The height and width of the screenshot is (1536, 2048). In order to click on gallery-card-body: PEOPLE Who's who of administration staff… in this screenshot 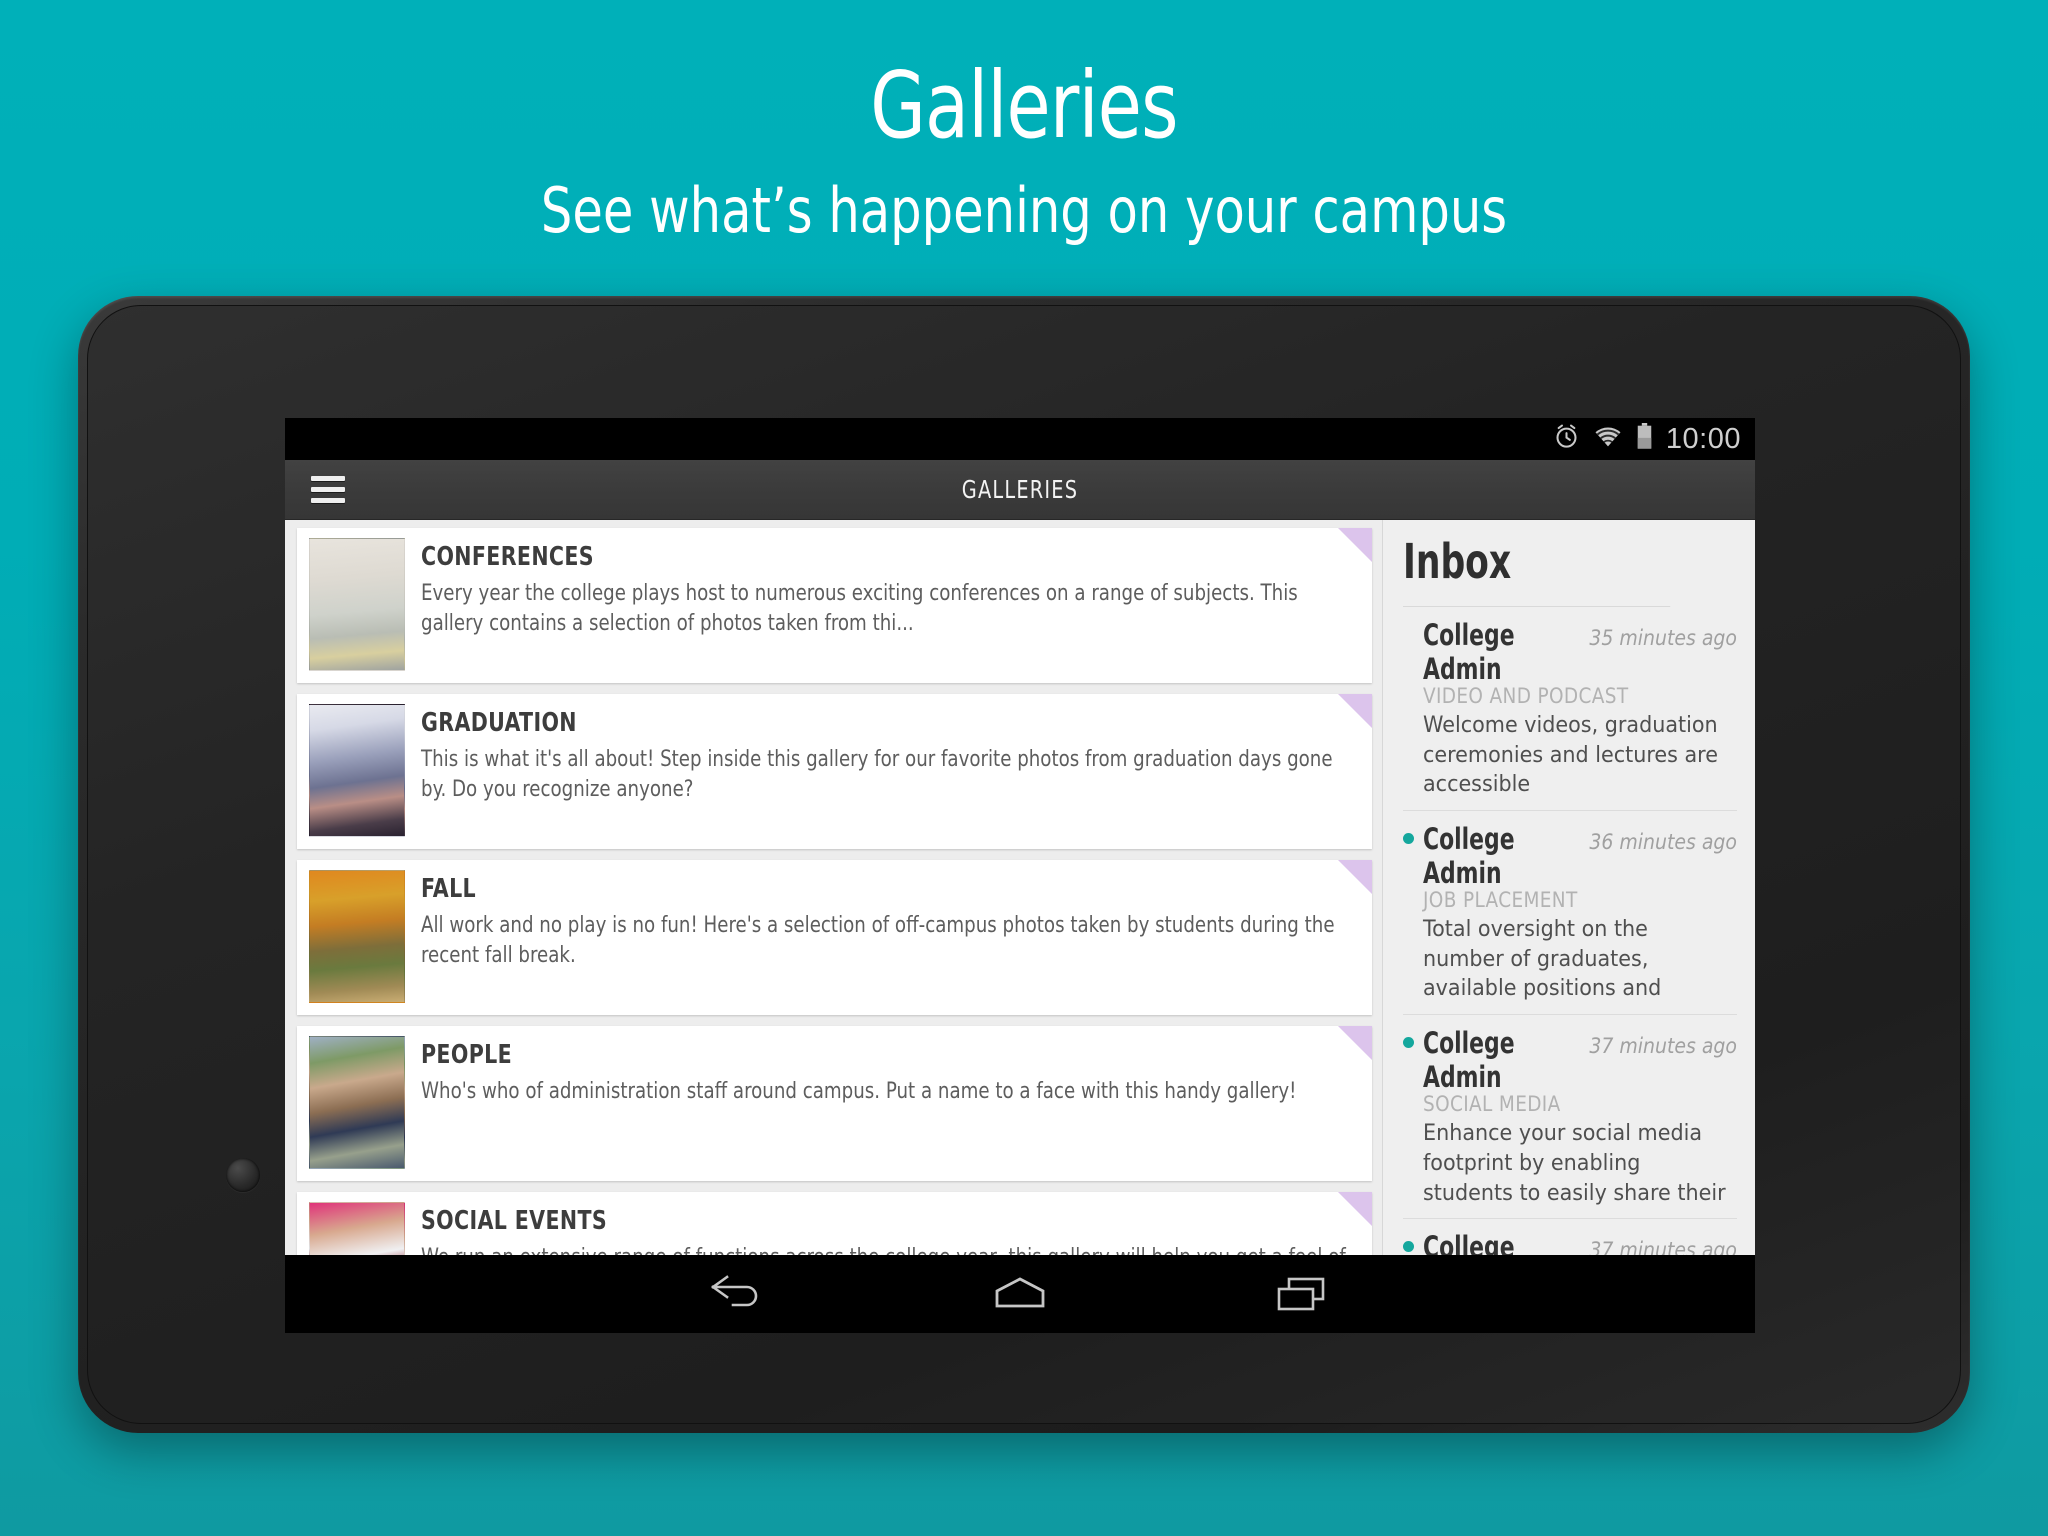, I will do `click(890, 1102)`.